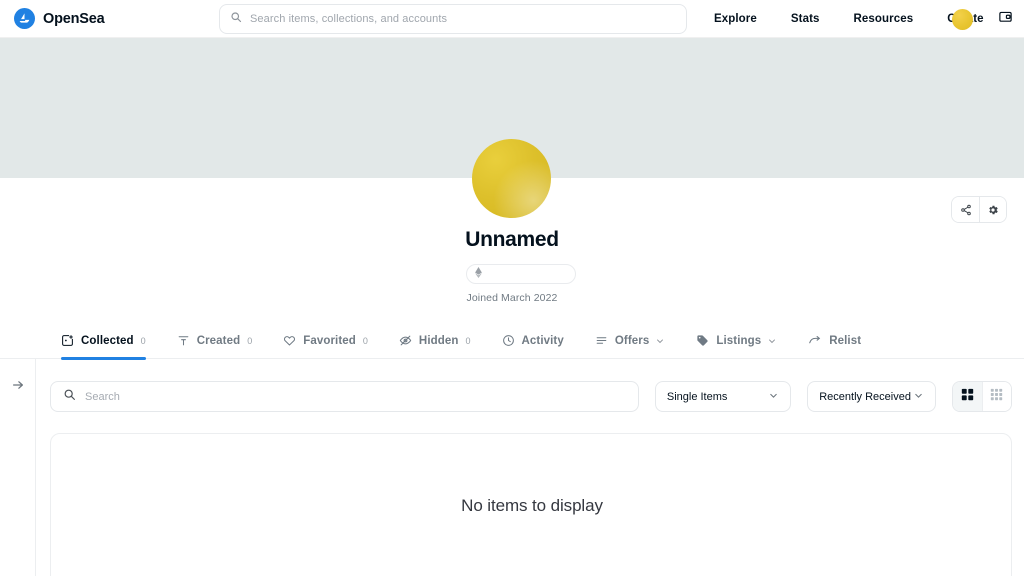  I want to click on tab-hidden-count: 0, so click(468, 340).